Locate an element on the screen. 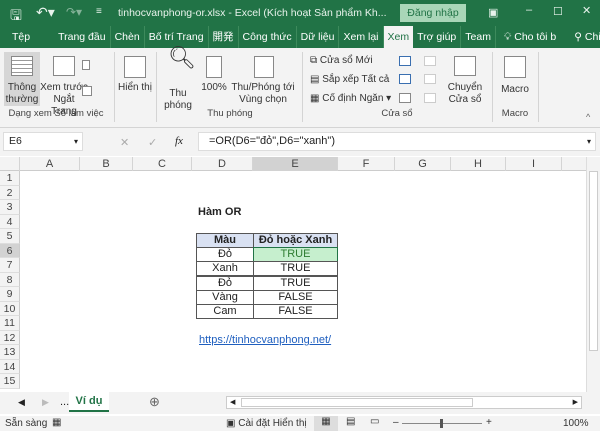 This screenshot has width=600, height=431. header-cell: Đỏ hoặc Xanh is located at coordinates (295, 240).